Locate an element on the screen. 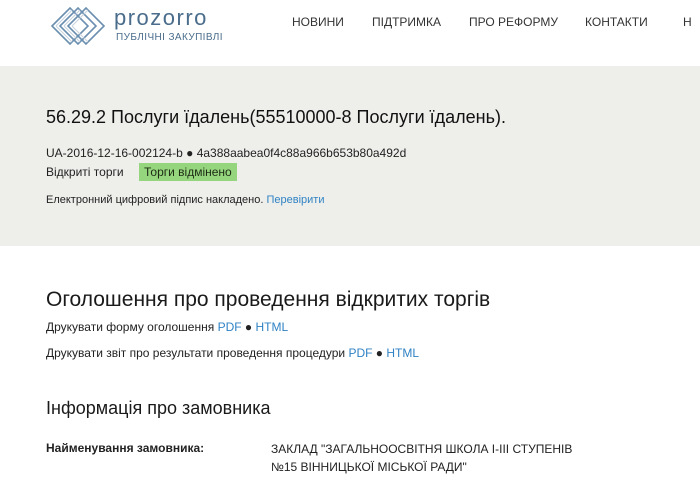 This screenshot has height=479, width=700. tender-hash: 4a388aabea0f4c88a966b653b80a492d is located at coordinates (301, 153).